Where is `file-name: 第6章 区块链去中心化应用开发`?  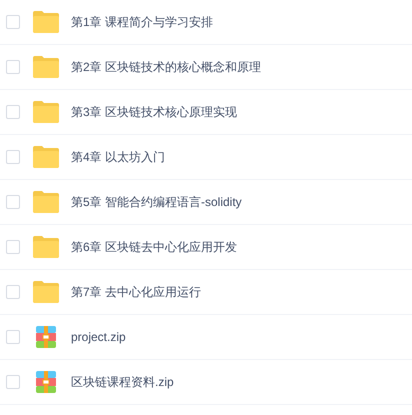
file-name: 第6章 区块链去中心化应用开发 is located at coordinates (154, 247).